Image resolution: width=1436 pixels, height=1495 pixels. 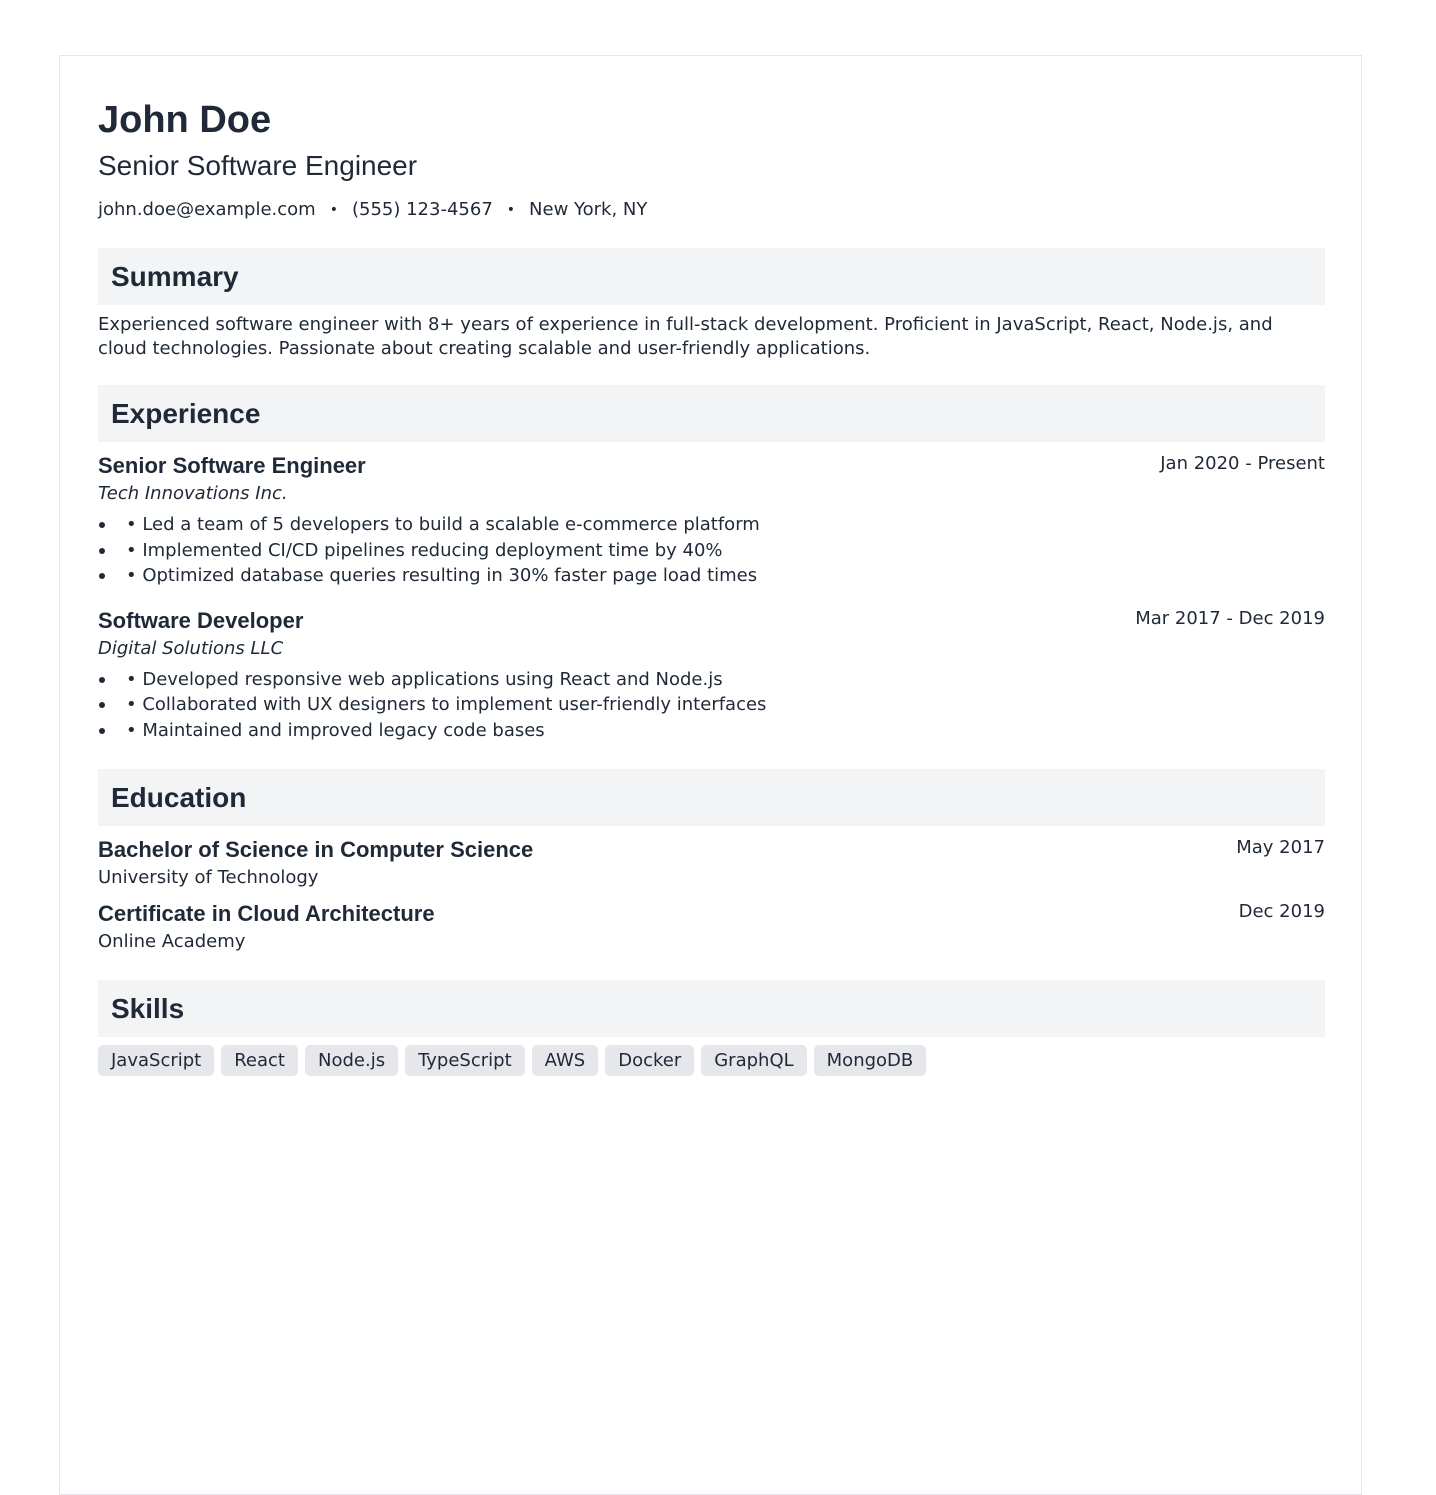 What do you see at coordinates (232, 465) in the screenshot?
I see `job-title: Senior Software Engineer` at bounding box center [232, 465].